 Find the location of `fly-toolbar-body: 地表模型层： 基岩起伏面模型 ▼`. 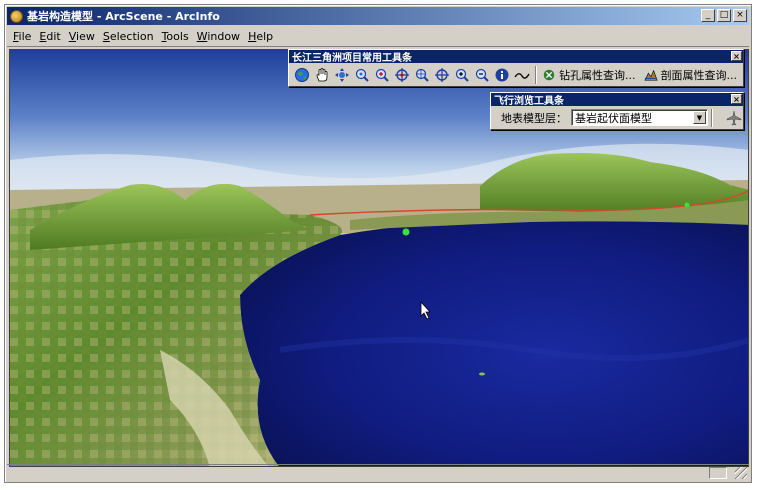

fly-toolbar-body: 地表模型层： 基岩起伏面模型 ▼ is located at coordinates (617, 117).